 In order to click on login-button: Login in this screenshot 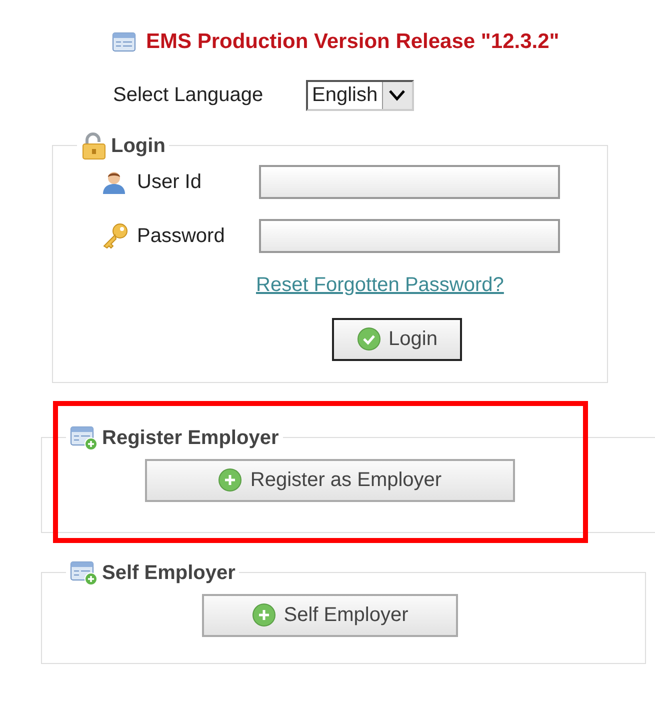, I will do `click(397, 339)`.